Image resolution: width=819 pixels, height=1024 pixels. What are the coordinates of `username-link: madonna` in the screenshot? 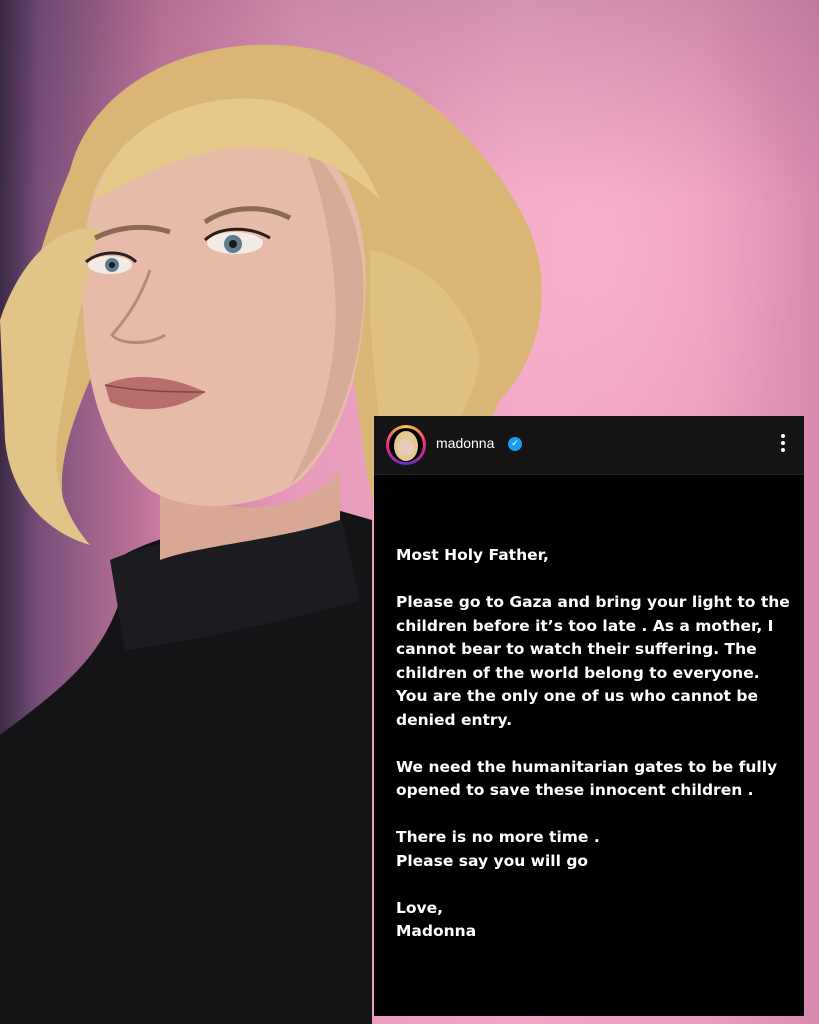 It's located at (465, 443).